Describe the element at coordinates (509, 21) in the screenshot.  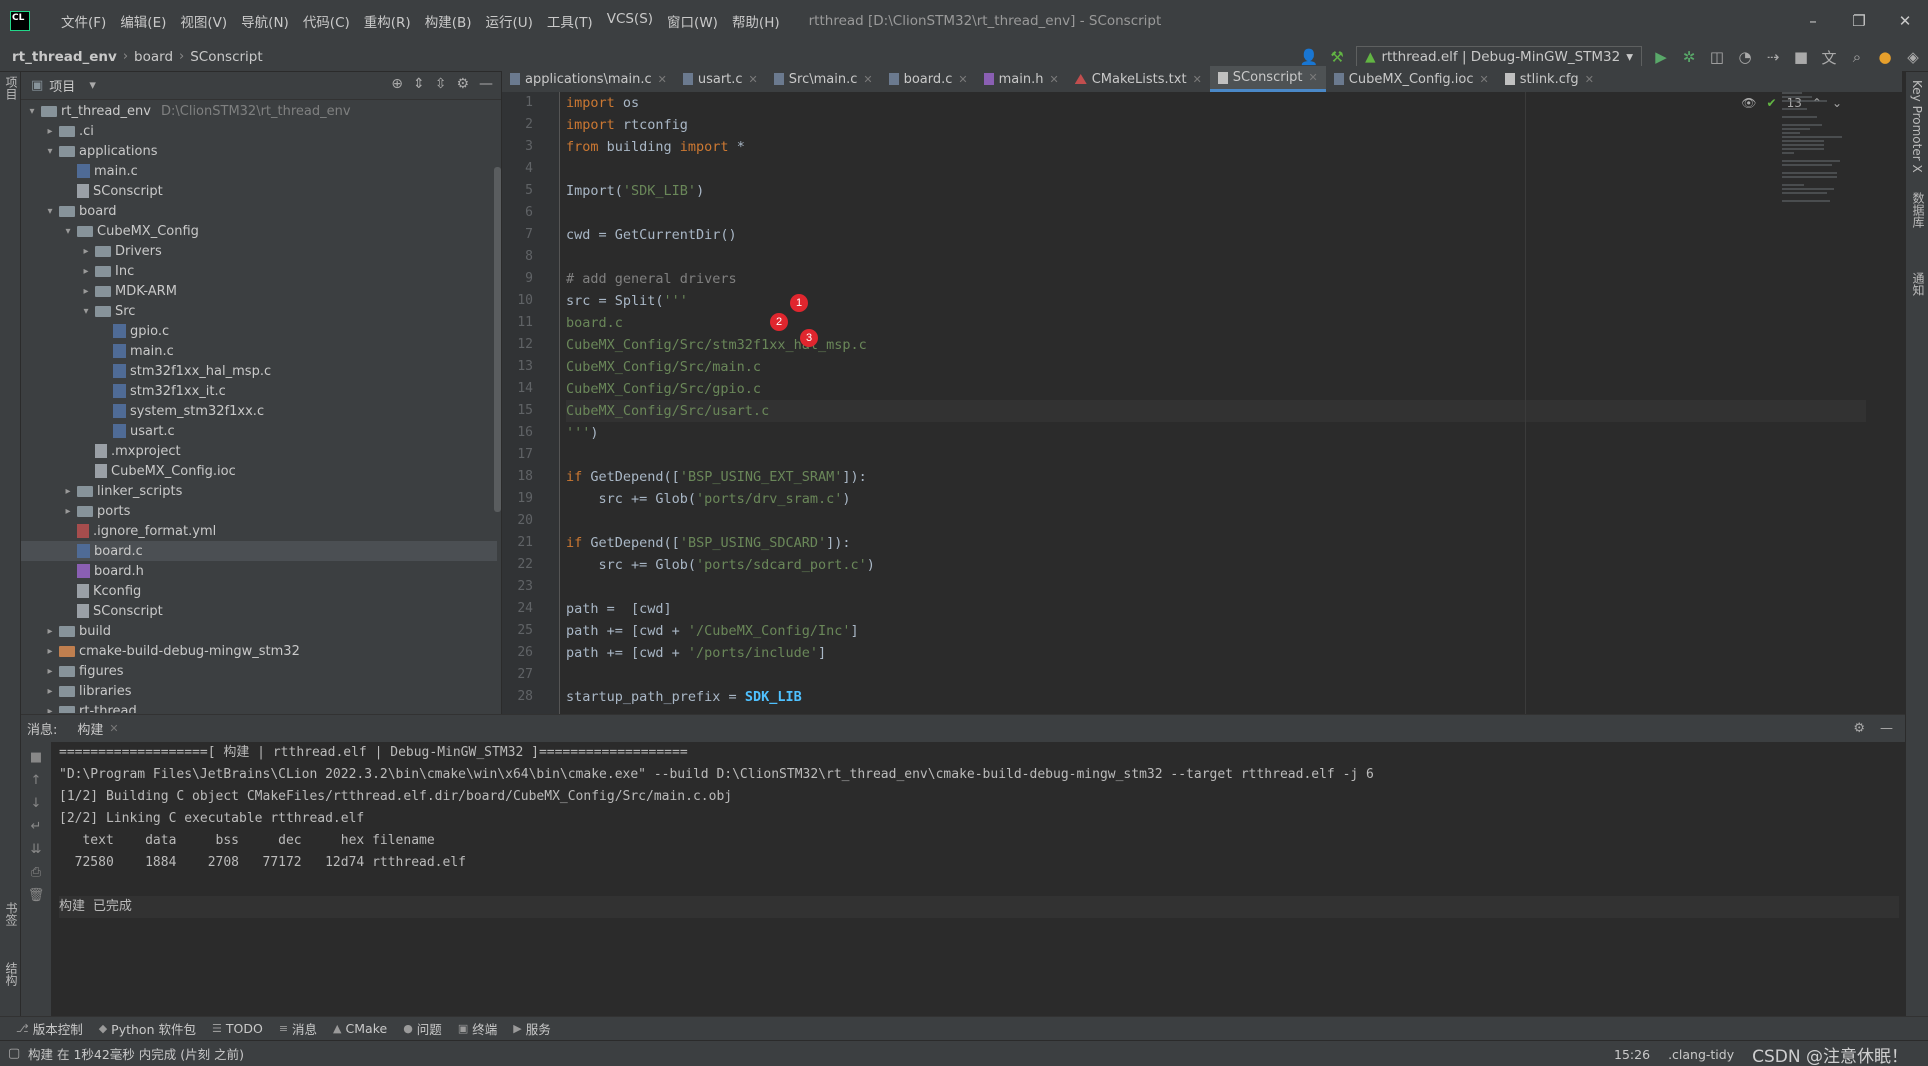
I see `menu-item: 运行(U)` at that location.